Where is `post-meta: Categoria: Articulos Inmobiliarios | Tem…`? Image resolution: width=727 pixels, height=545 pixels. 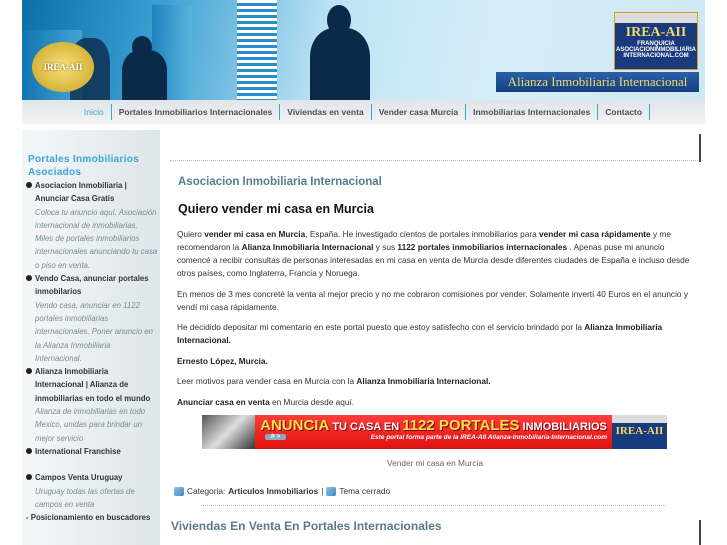 post-meta: Categoria: Articulos Inmobiliarios | Tem… is located at coordinates (282, 491).